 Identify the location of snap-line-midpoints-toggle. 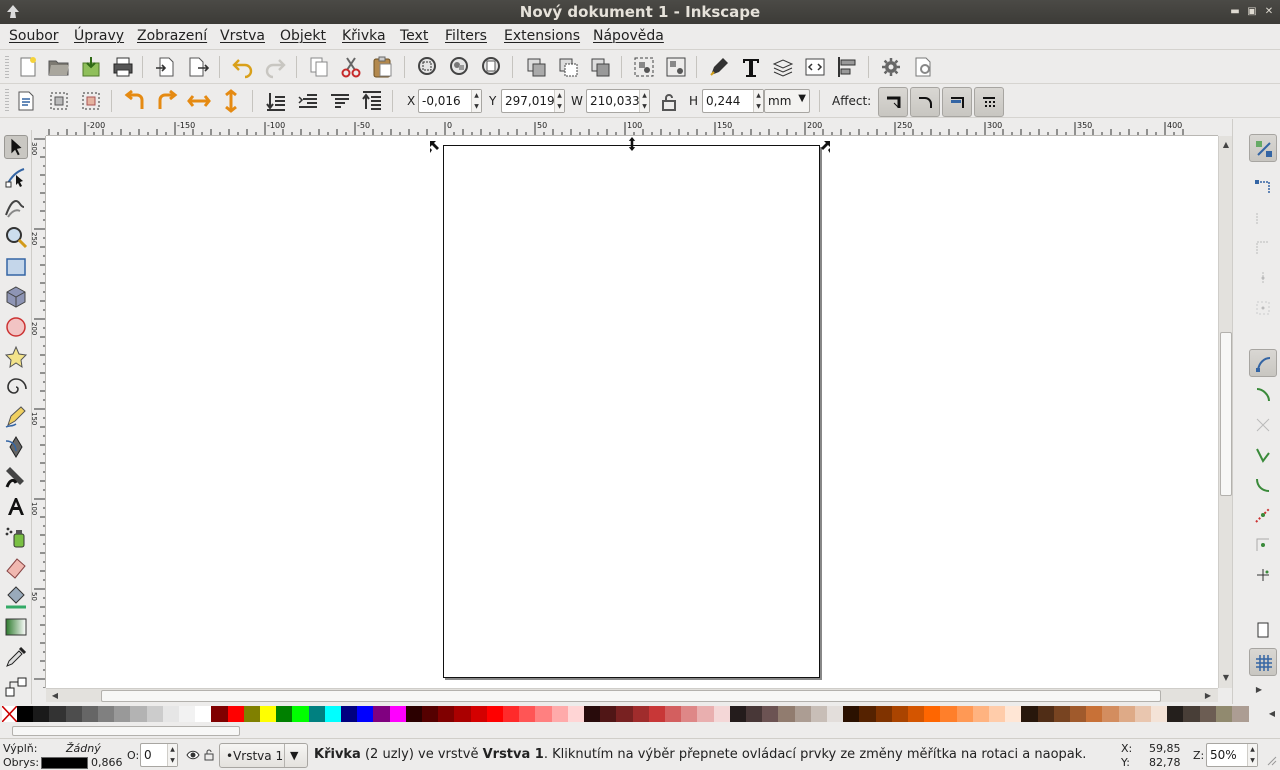
(1263, 515).